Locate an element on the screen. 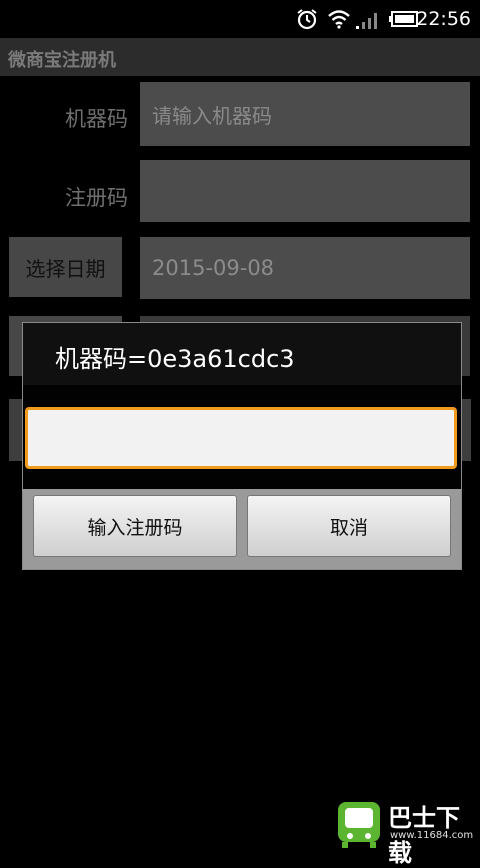 Image resolution: width=480 pixels, height=868 pixels. enter-reg-code-button: 输入注册码 is located at coordinates (135, 526).